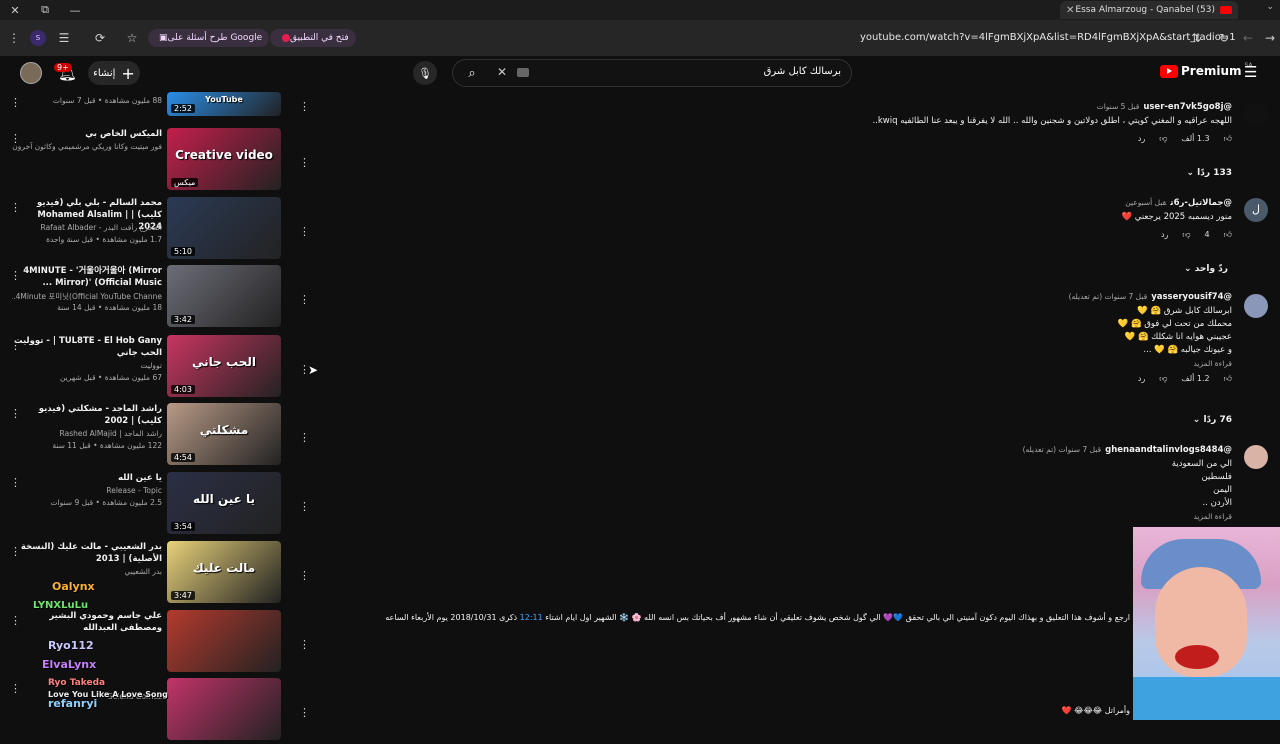 The image size is (1280, 744). What do you see at coordinates (87, 134) in the screenshot?
I see `video-title: الميكس الخاص بي` at bounding box center [87, 134].